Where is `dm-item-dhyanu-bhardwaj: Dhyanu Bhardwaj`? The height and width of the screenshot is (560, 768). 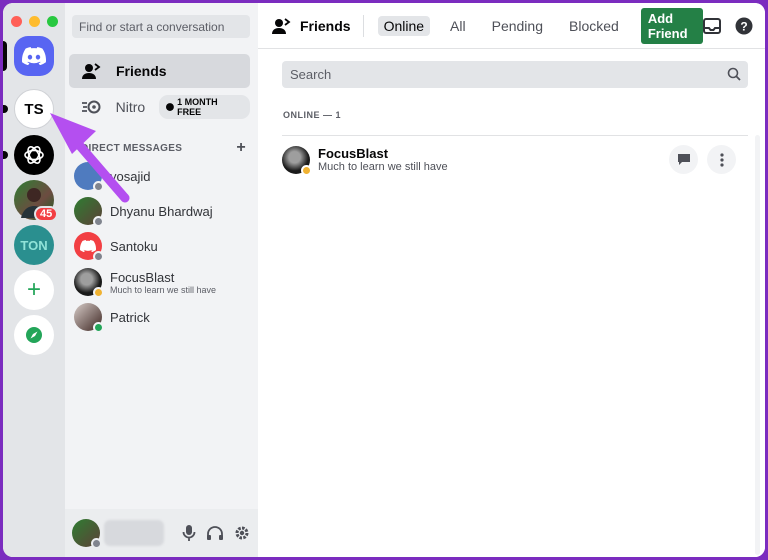
dm-item-dhyanu-bhardwaj: Dhyanu Bhardwaj is located at coordinates (162, 211).